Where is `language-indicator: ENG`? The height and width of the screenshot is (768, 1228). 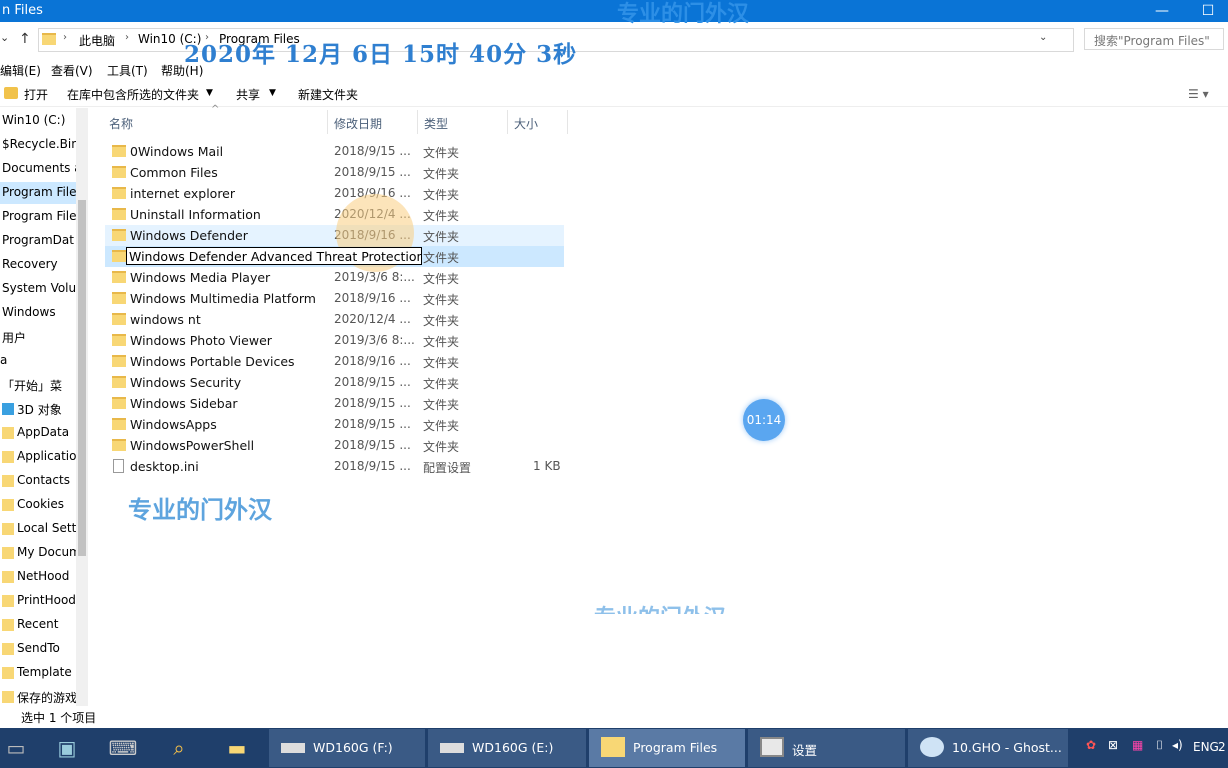 language-indicator: ENG is located at coordinates (1206, 747).